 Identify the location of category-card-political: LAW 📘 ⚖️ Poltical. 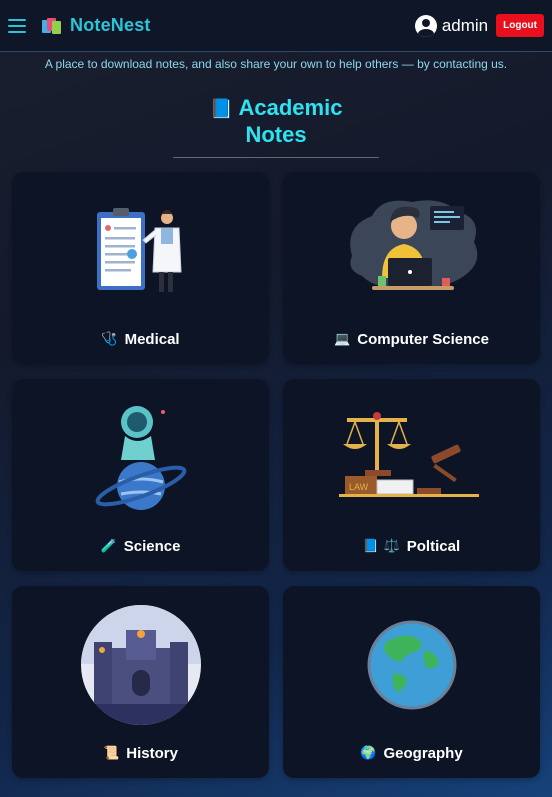
(411, 475).